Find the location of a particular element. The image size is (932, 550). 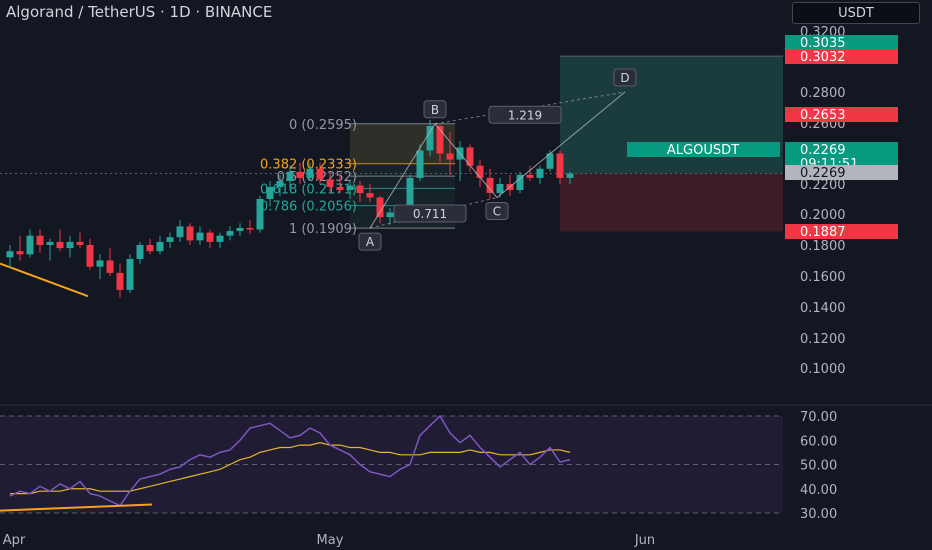

price-trendline is located at coordinates (44, 280).